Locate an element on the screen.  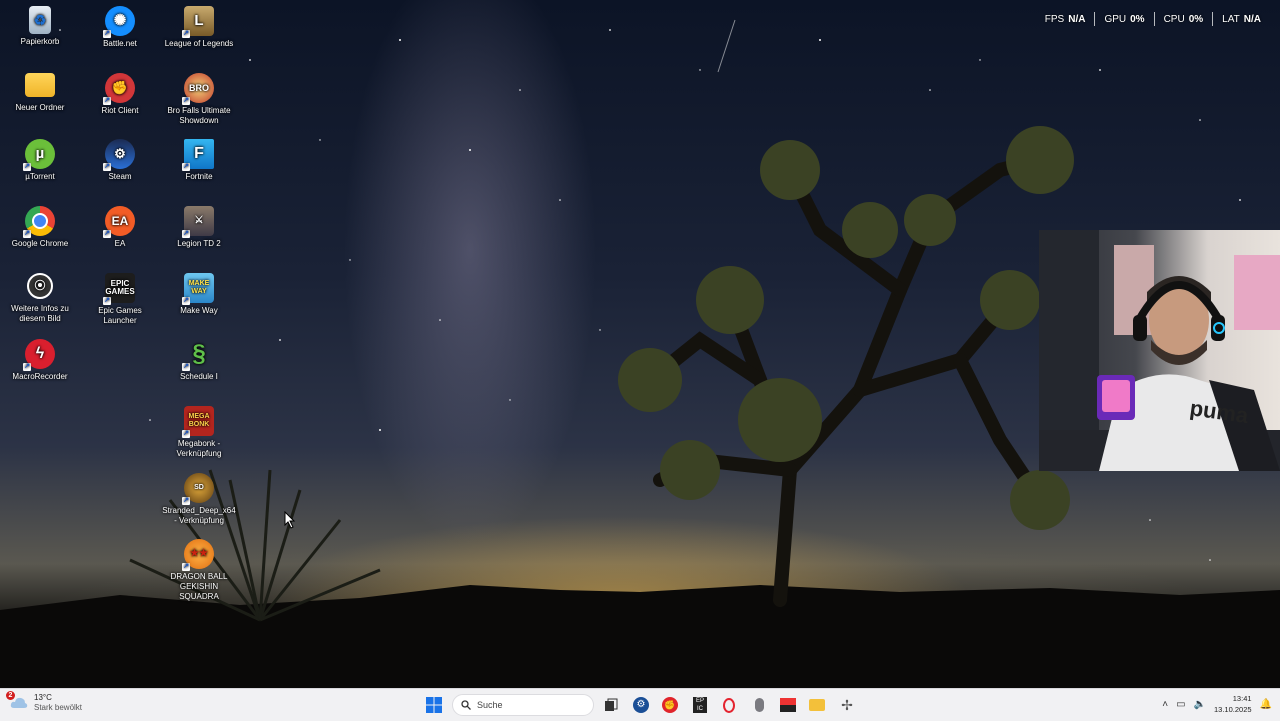
desktop-icon-macrorecorder: ϟ ↗ MacroRecorder is located at coordinates (40, 360).